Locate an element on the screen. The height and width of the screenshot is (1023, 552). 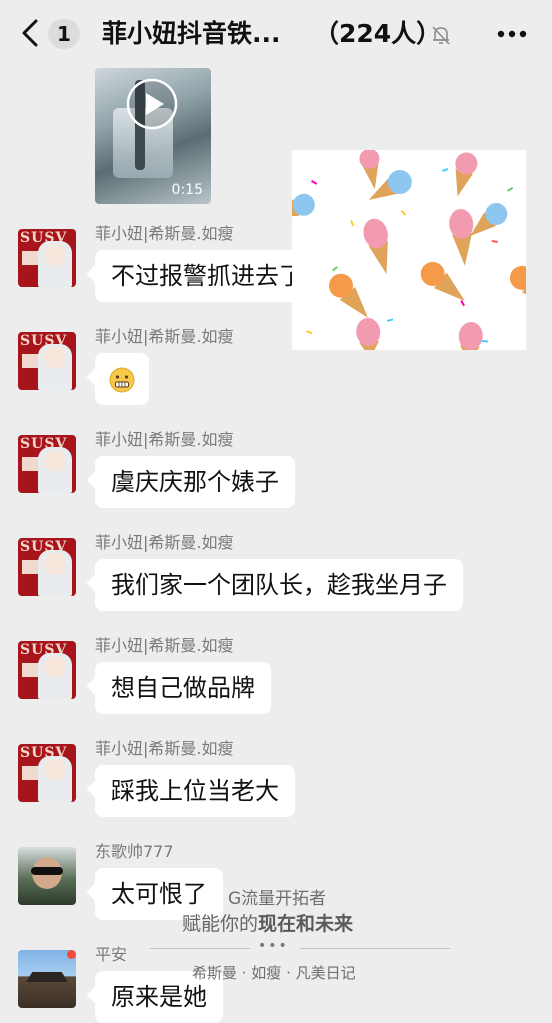
play-icon is located at coordinates (152, 104).